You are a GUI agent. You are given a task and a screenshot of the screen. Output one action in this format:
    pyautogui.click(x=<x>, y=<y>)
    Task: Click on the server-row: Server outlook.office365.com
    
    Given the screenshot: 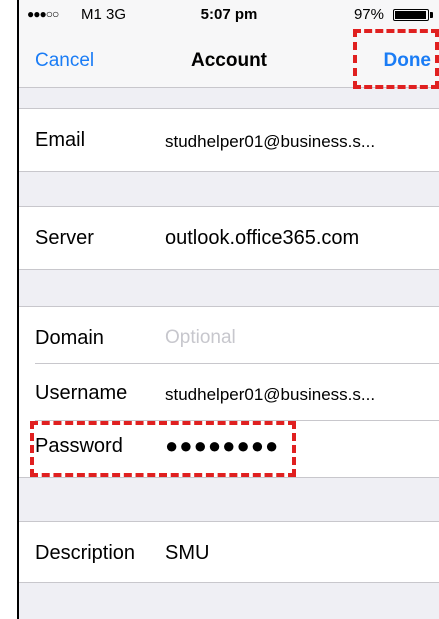 What is the action you would take?
    pyautogui.click(x=229, y=238)
    